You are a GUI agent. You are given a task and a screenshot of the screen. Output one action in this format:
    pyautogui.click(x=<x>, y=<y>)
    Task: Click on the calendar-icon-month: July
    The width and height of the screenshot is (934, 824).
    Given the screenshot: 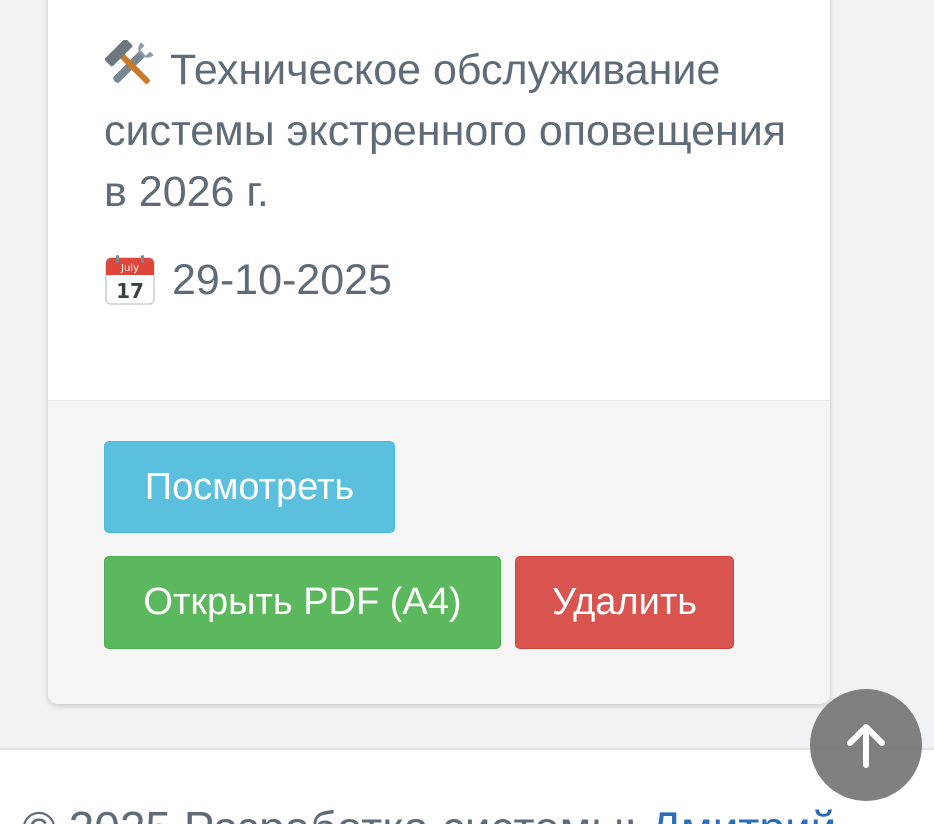 What is the action you would take?
    pyautogui.click(x=129, y=268)
    